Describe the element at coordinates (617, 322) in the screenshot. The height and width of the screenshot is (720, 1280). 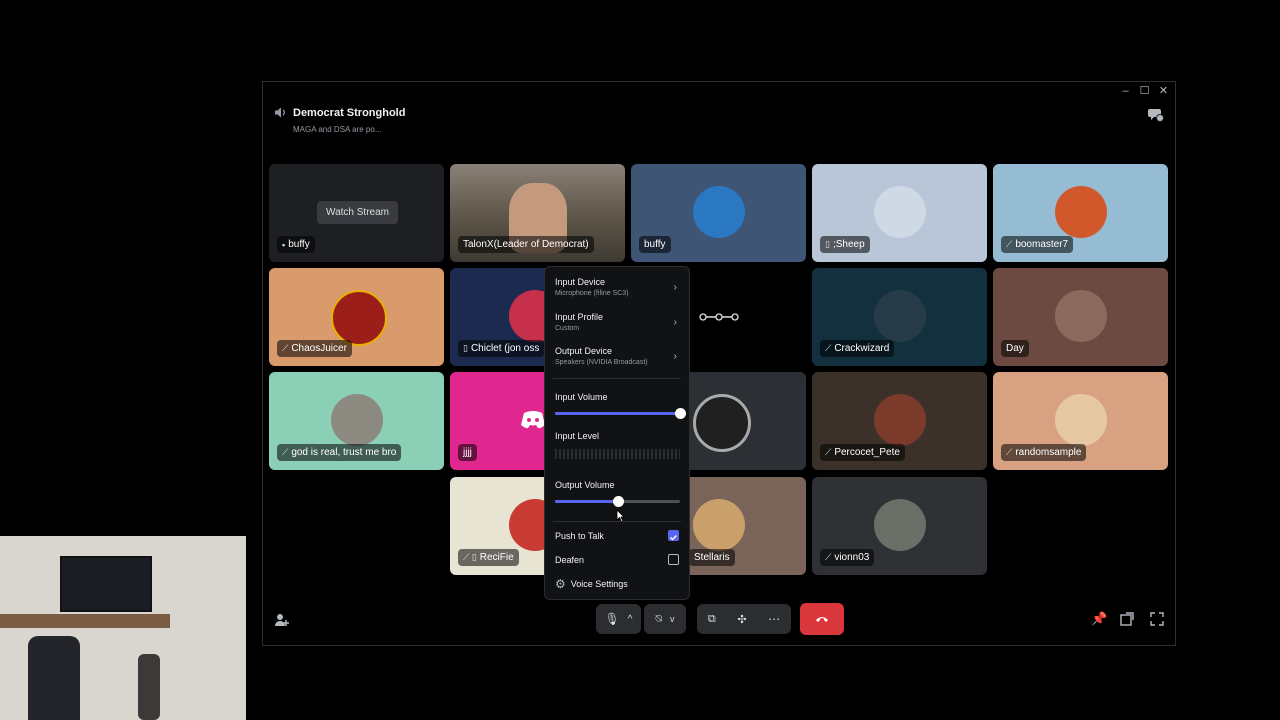
I see `input-profile-item: Input Profile Custom ›` at that location.